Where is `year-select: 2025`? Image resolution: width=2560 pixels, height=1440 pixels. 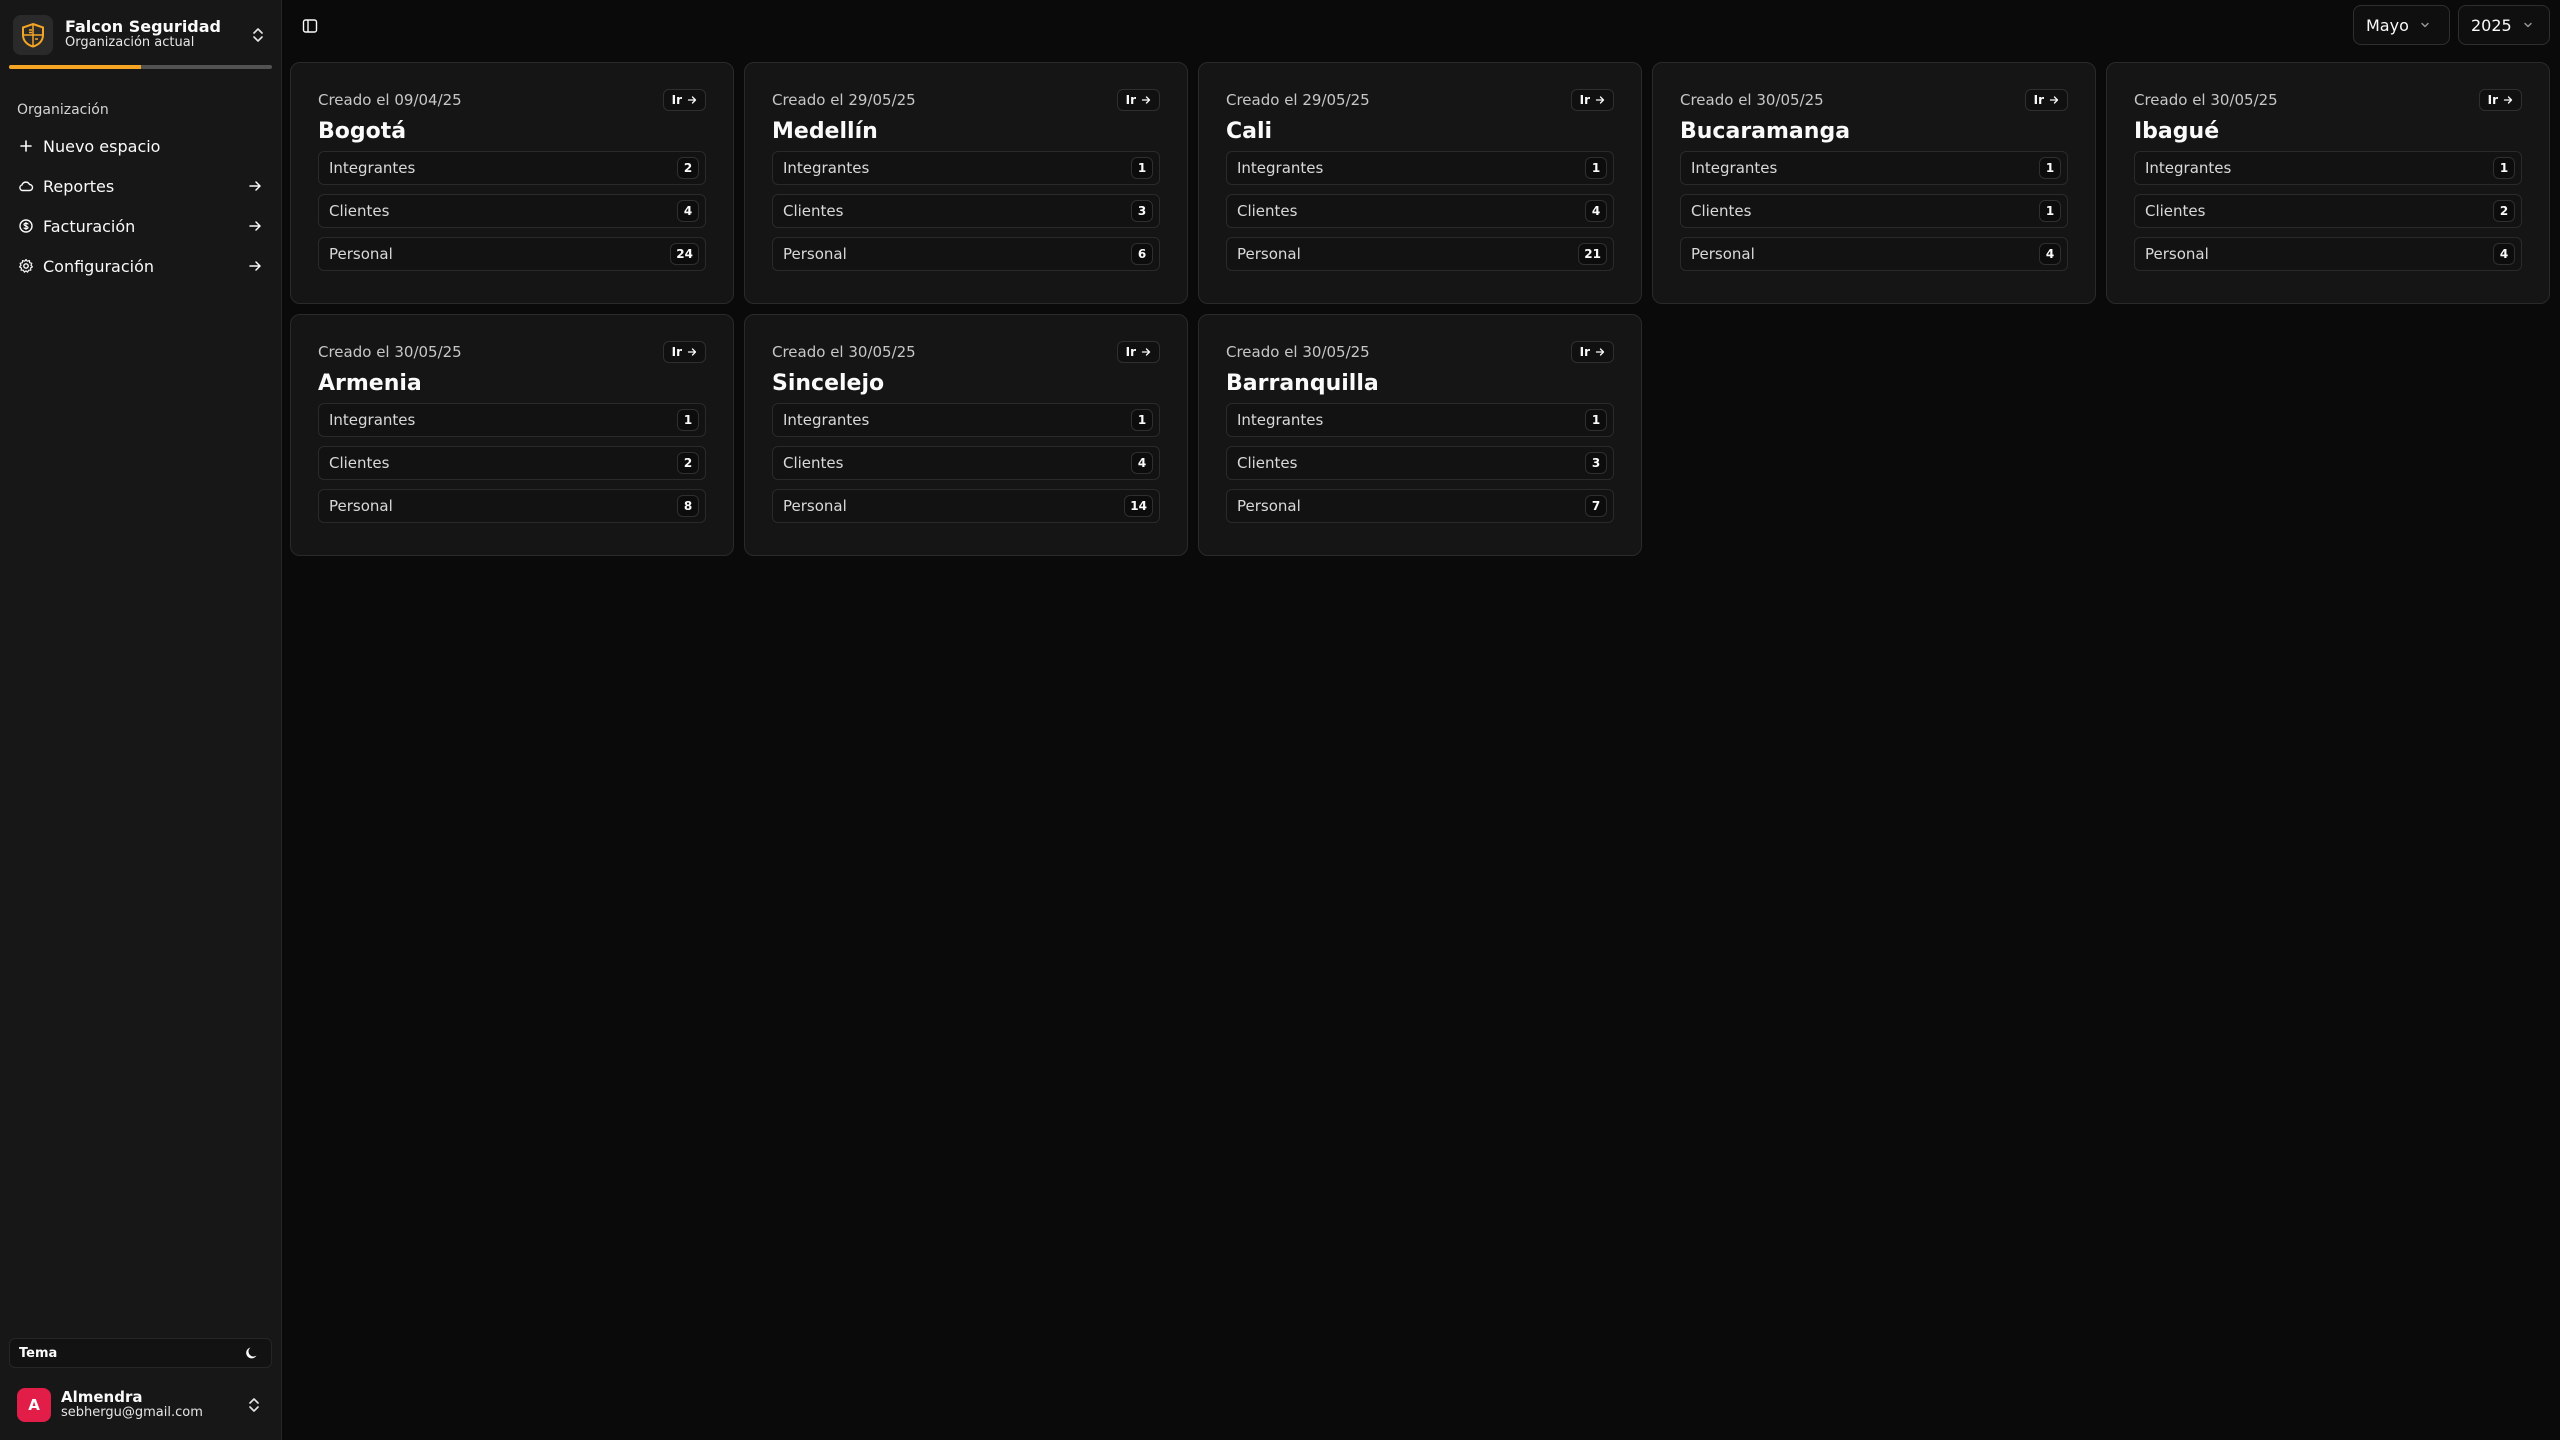 year-select: 2025 is located at coordinates (2504, 25).